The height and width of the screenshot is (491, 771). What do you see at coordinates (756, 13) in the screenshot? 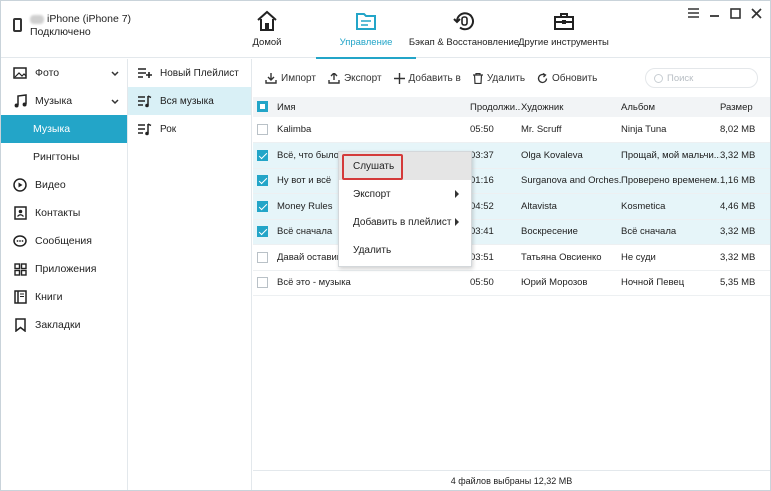
I see `close-icon` at bounding box center [756, 13].